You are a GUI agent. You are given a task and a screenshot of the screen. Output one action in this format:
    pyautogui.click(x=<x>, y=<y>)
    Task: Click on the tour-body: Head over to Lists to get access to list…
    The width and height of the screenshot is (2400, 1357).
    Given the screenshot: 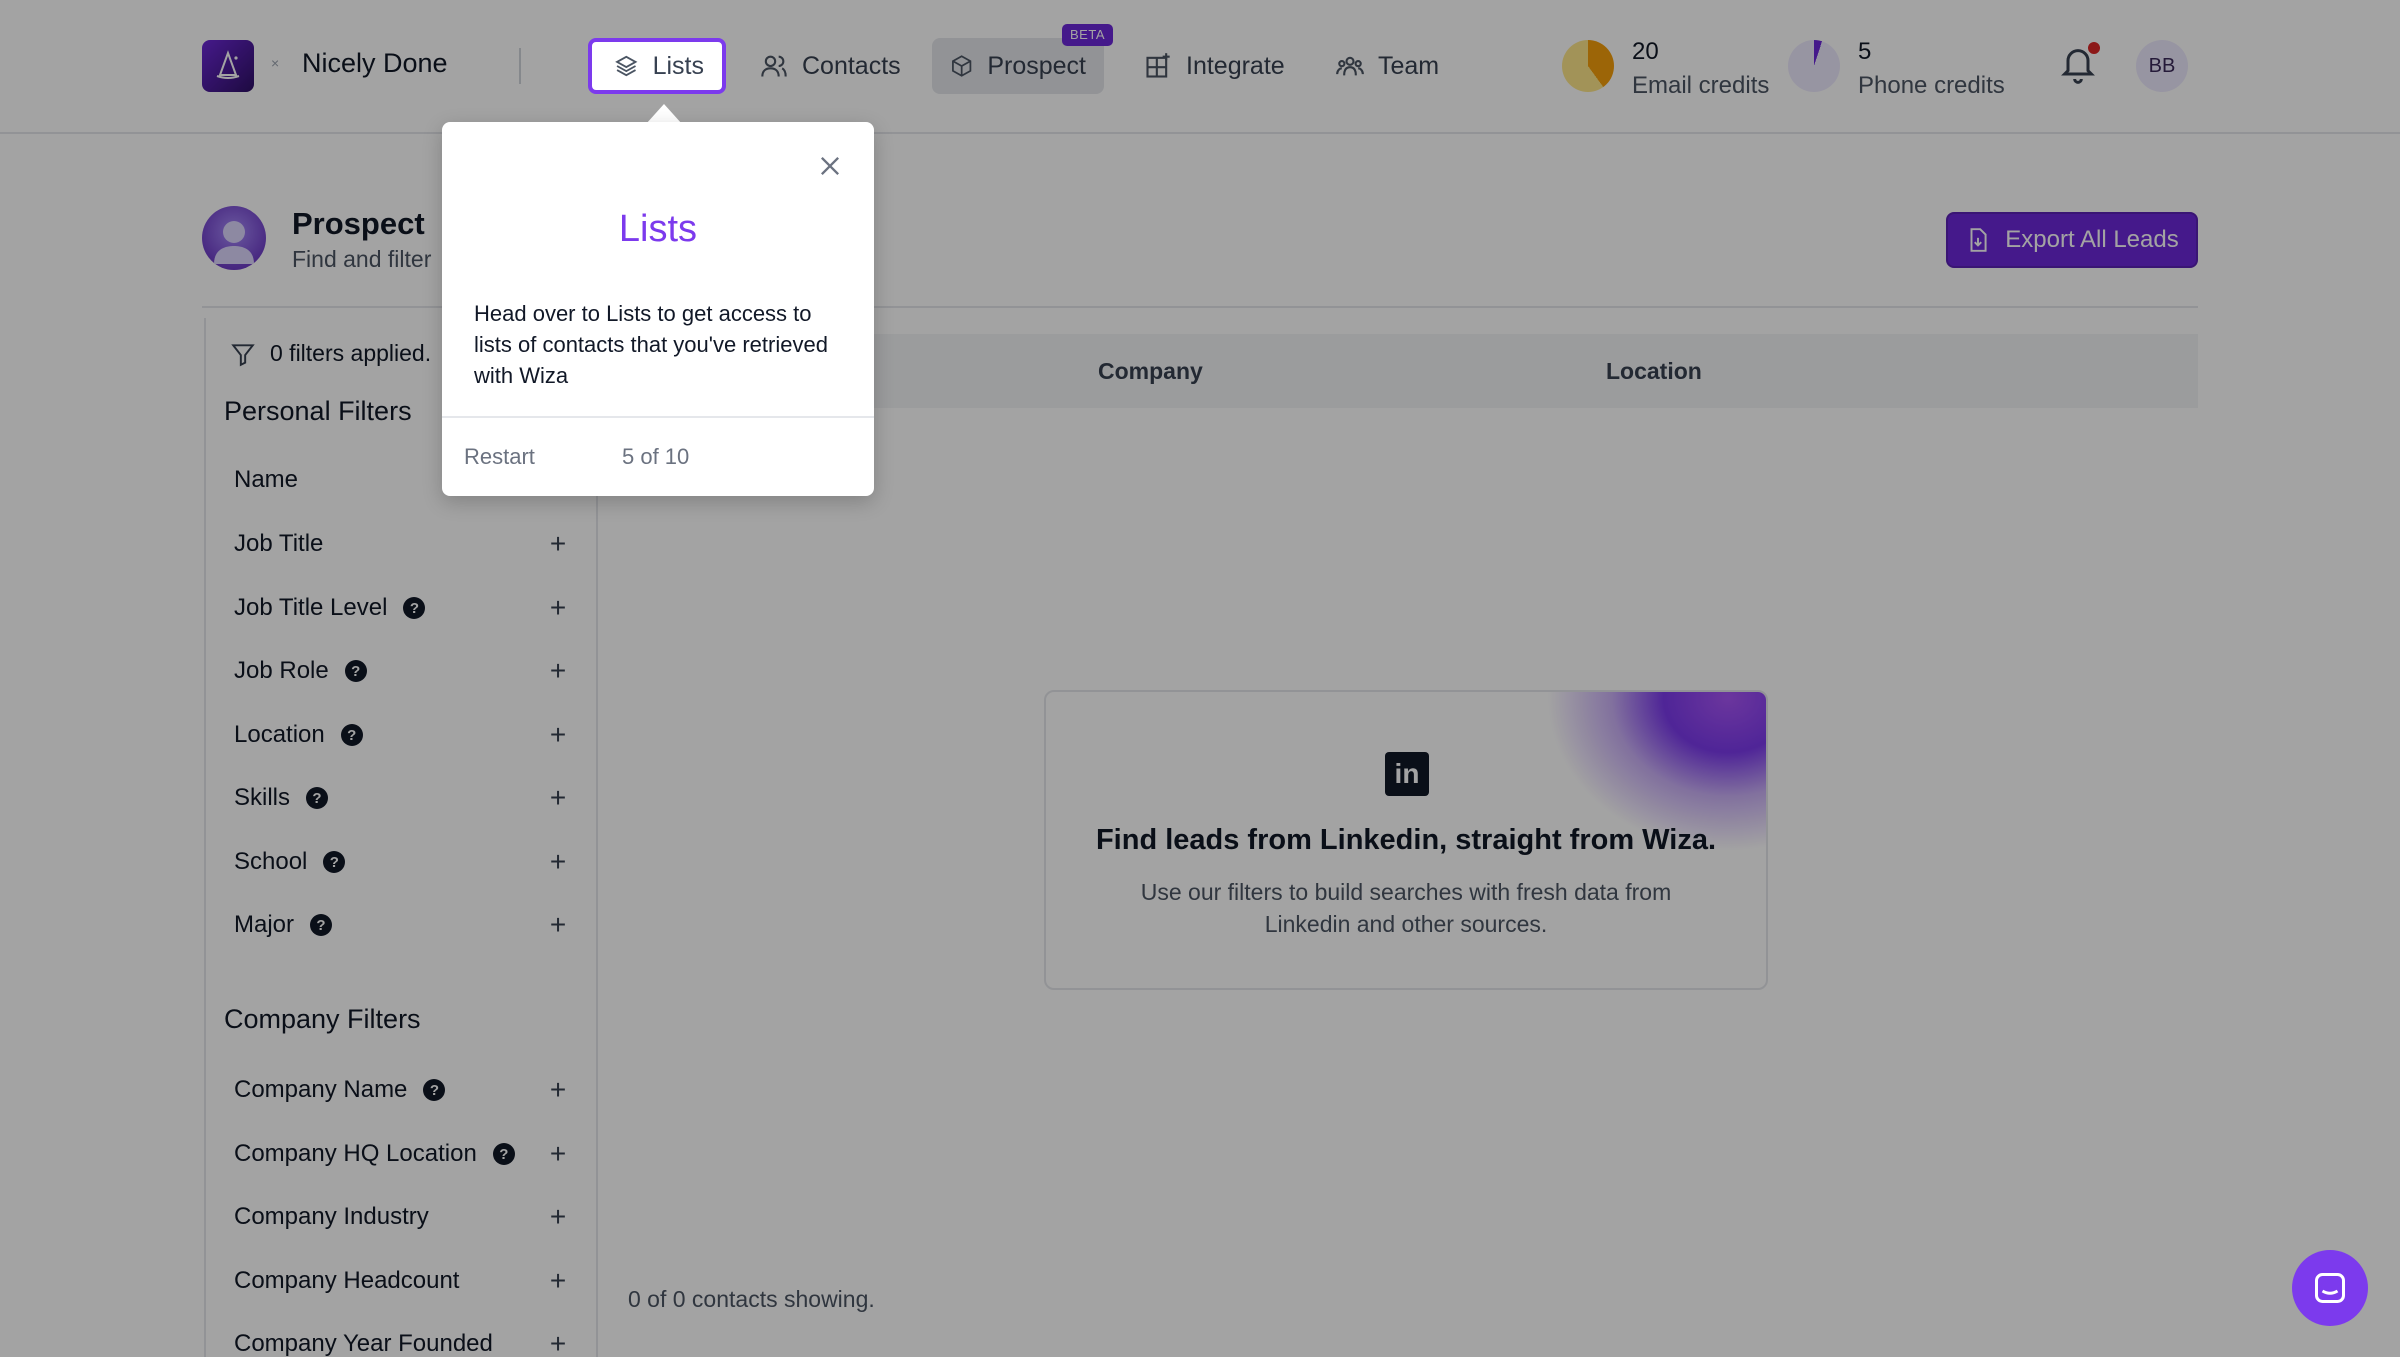 What is the action you would take?
    pyautogui.click(x=651, y=344)
    